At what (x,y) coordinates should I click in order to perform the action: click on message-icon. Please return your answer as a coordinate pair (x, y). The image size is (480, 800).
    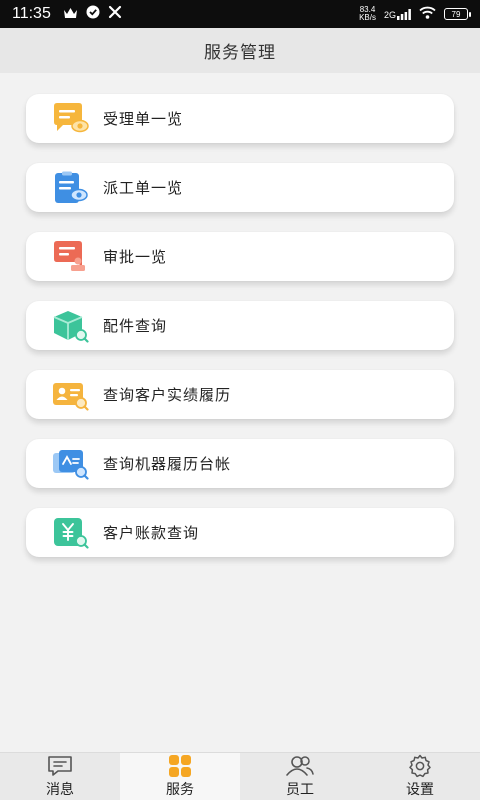
    Looking at the image, I should click on (60, 766).